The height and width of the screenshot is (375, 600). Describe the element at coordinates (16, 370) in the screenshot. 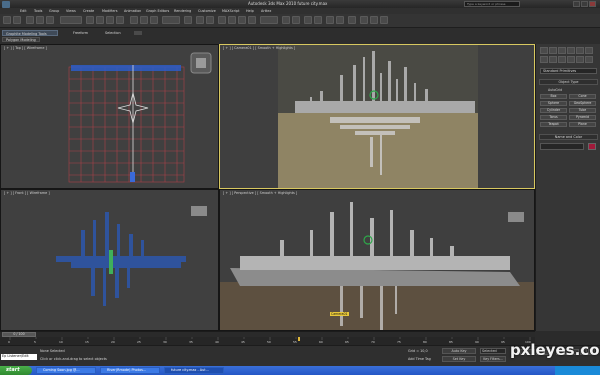

I see `start-button: start` at that location.